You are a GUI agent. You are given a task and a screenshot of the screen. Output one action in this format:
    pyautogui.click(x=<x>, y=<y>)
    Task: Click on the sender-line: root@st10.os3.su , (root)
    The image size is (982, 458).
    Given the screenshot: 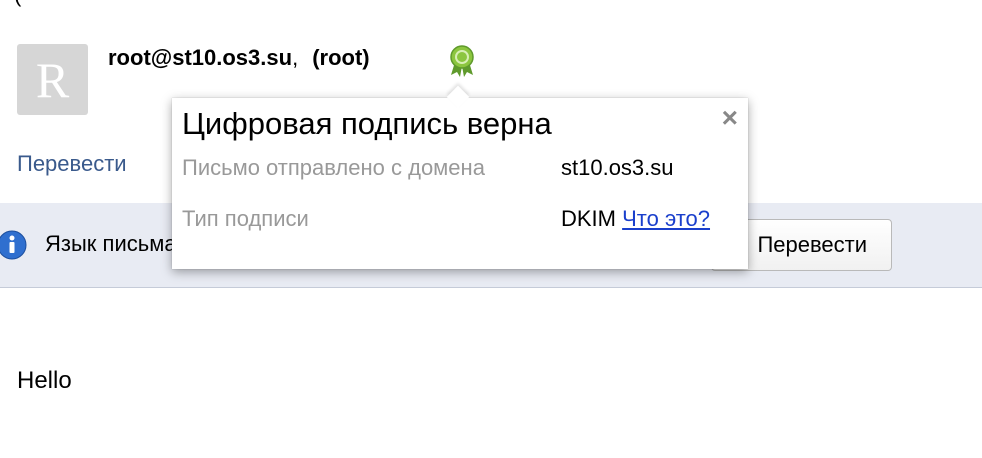 What is the action you would take?
    pyautogui.click(x=239, y=58)
    